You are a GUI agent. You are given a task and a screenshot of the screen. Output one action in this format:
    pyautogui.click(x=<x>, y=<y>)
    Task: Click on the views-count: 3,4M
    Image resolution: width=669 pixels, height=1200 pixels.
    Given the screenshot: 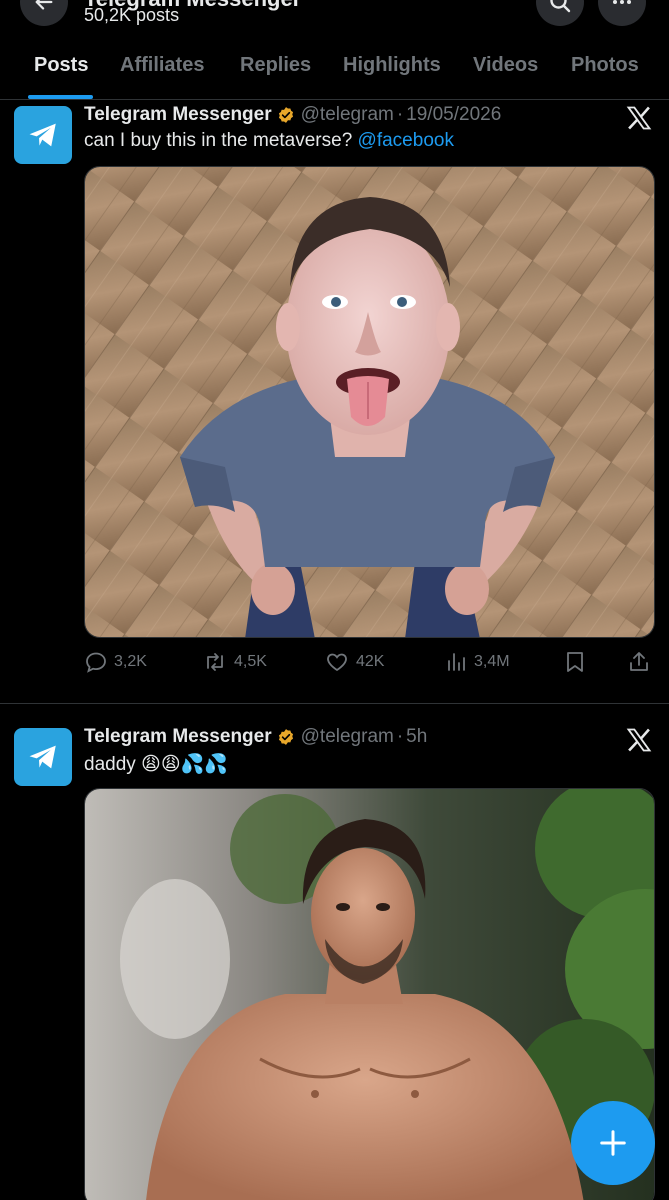 What is the action you would take?
    pyautogui.click(x=492, y=661)
    